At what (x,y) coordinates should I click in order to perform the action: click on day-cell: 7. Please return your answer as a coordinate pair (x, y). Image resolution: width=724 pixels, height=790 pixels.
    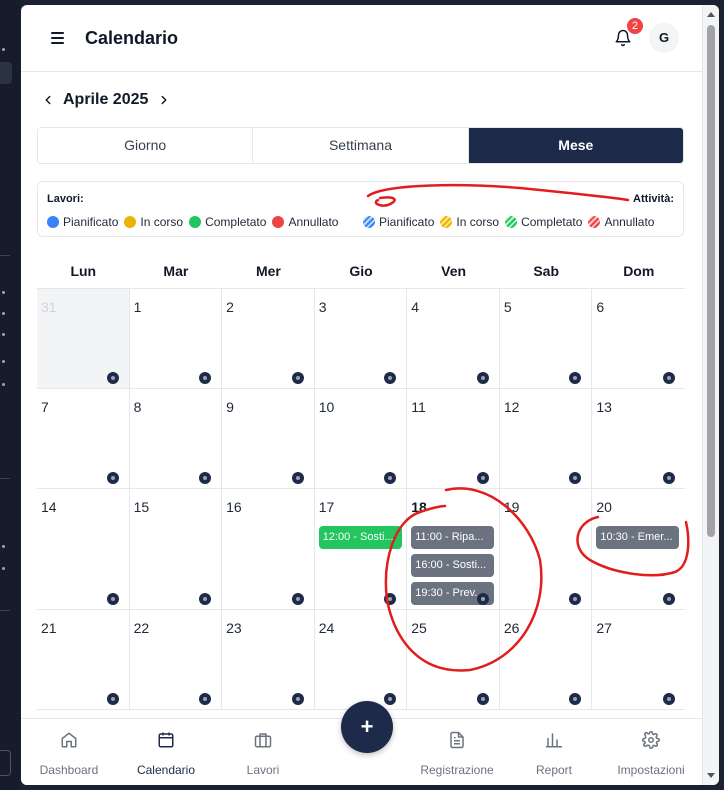
    Looking at the image, I should click on (83, 438).